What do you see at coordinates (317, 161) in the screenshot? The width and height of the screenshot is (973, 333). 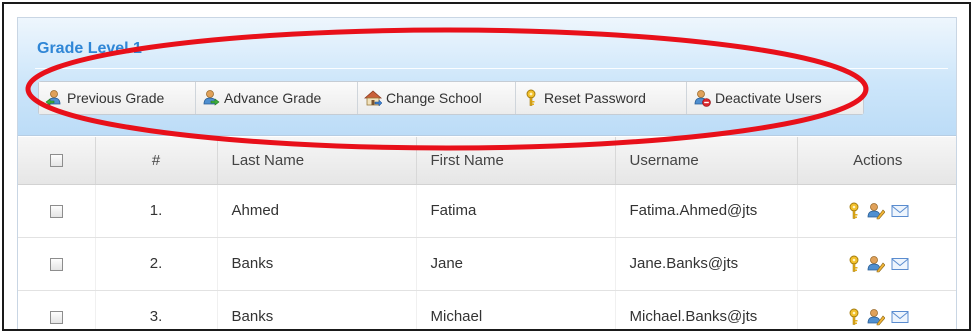 I see `column-header-last-name: Last Name` at bounding box center [317, 161].